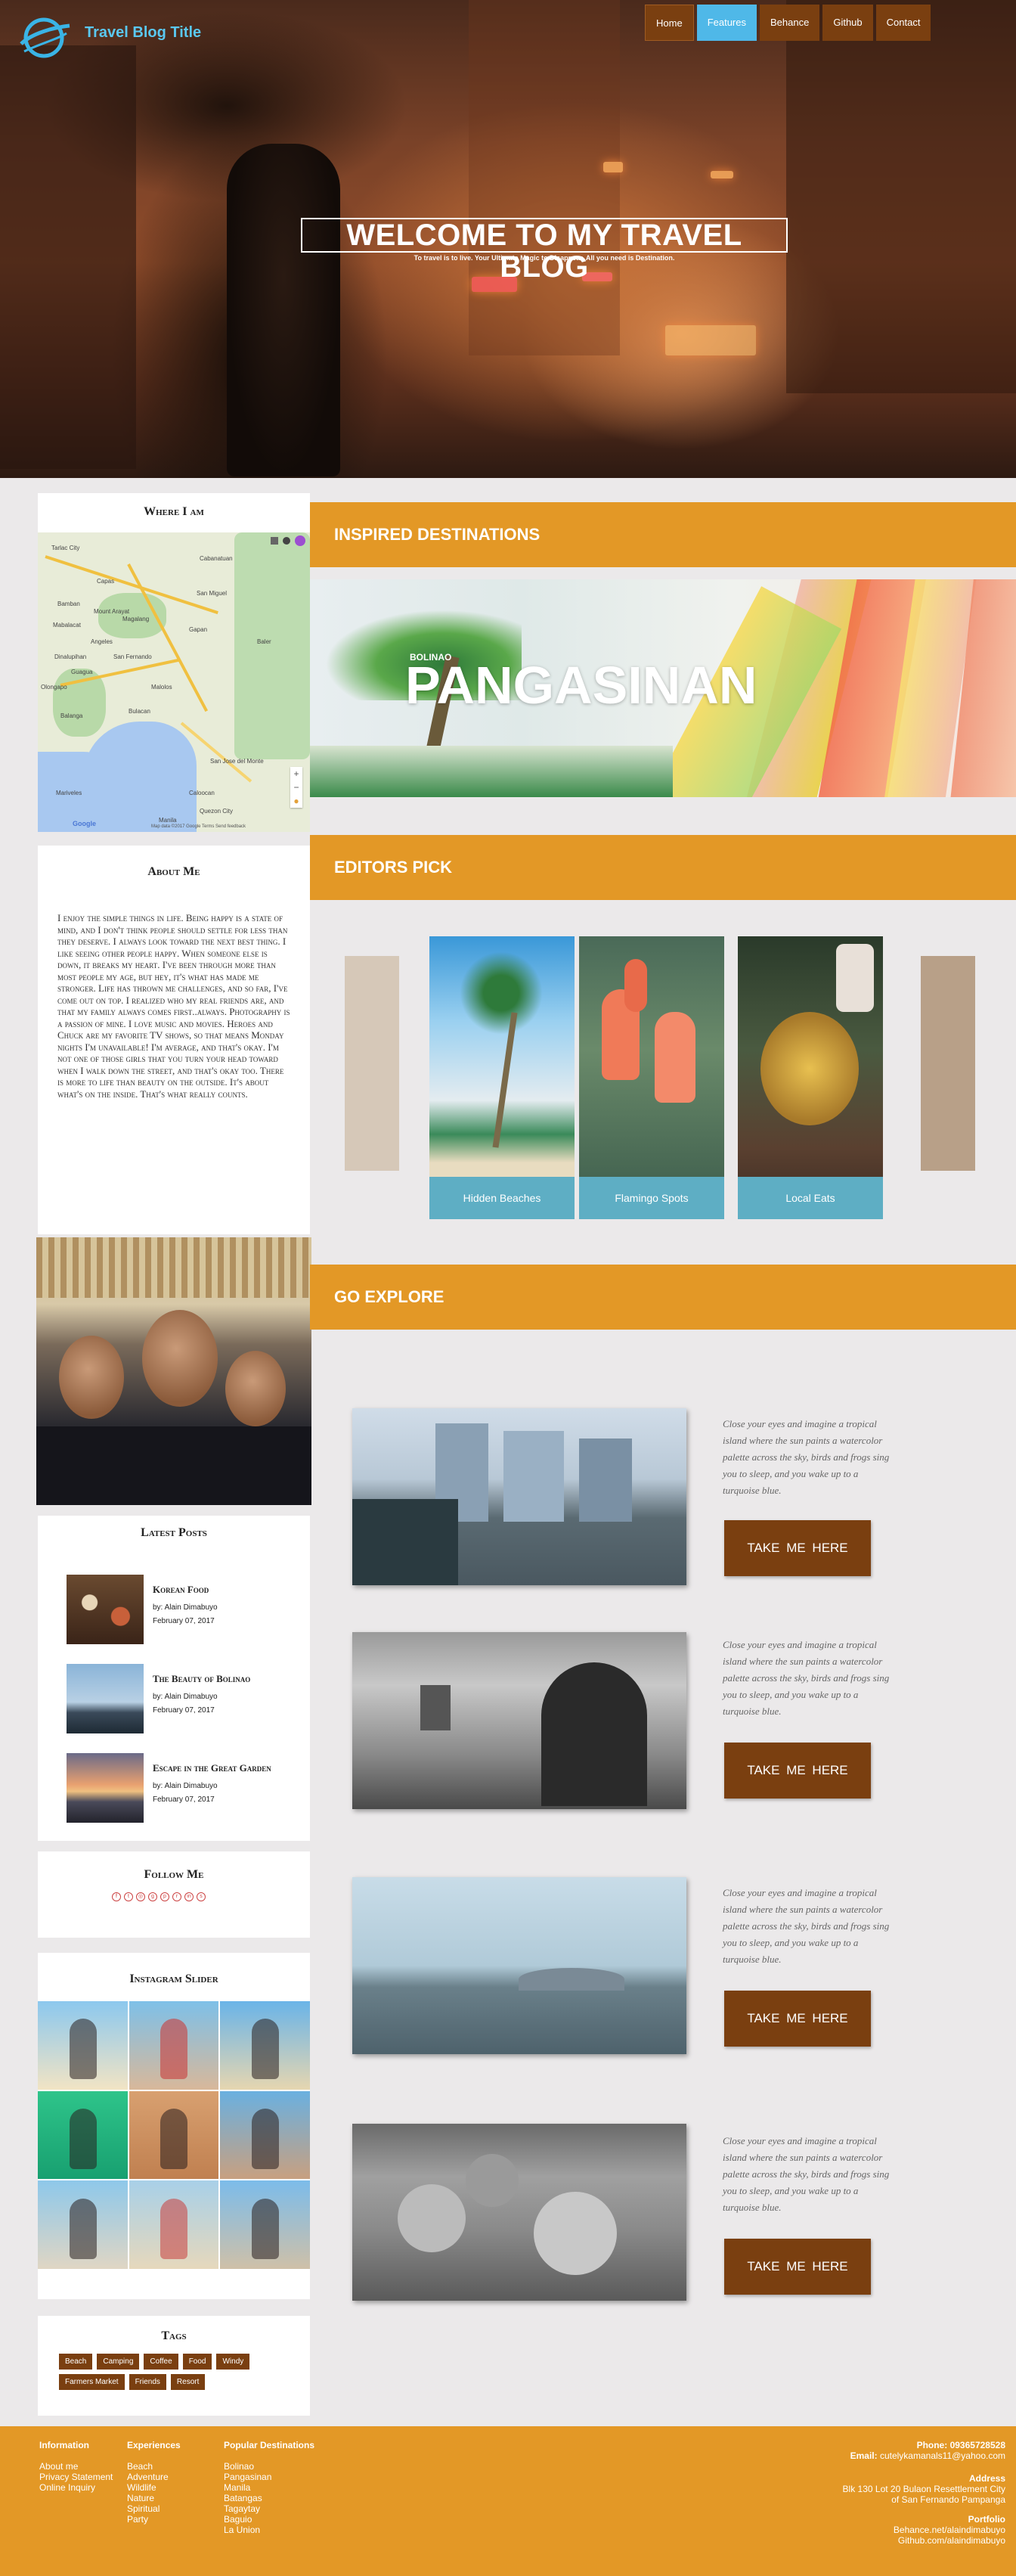 The width and height of the screenshot is (1016, 2576). Describe the element at coordinates (76, 2487) in the screenshot. I see `footer-link: Online Inquiry` at that location.